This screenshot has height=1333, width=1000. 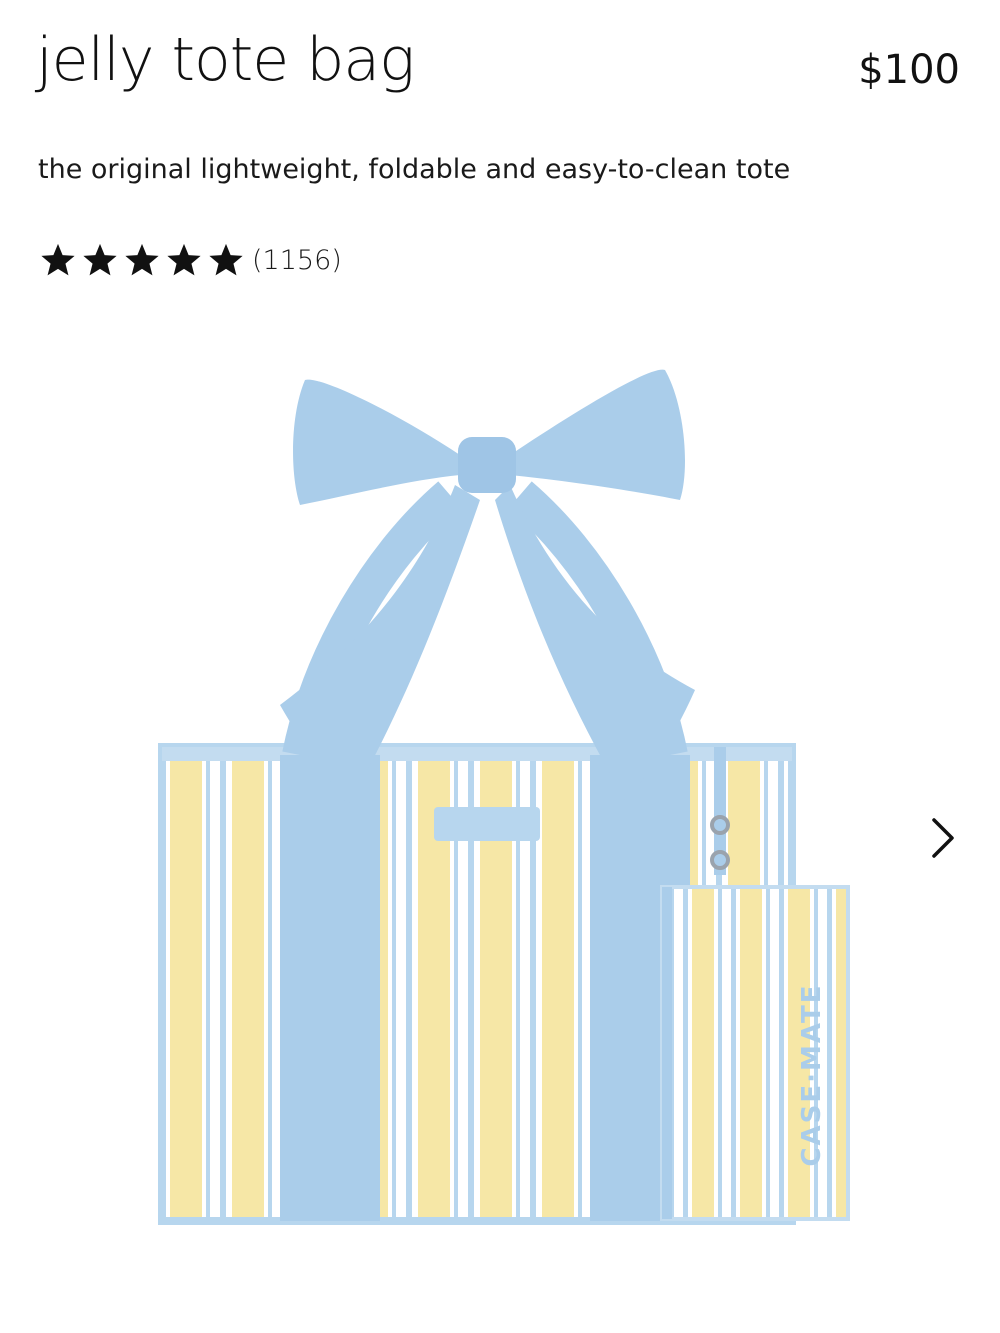 What do you see at coordinates (812, 1074) in the screenshot?
I see `brand-mark: CASE·MATE` at bounding box center [812, 1074].